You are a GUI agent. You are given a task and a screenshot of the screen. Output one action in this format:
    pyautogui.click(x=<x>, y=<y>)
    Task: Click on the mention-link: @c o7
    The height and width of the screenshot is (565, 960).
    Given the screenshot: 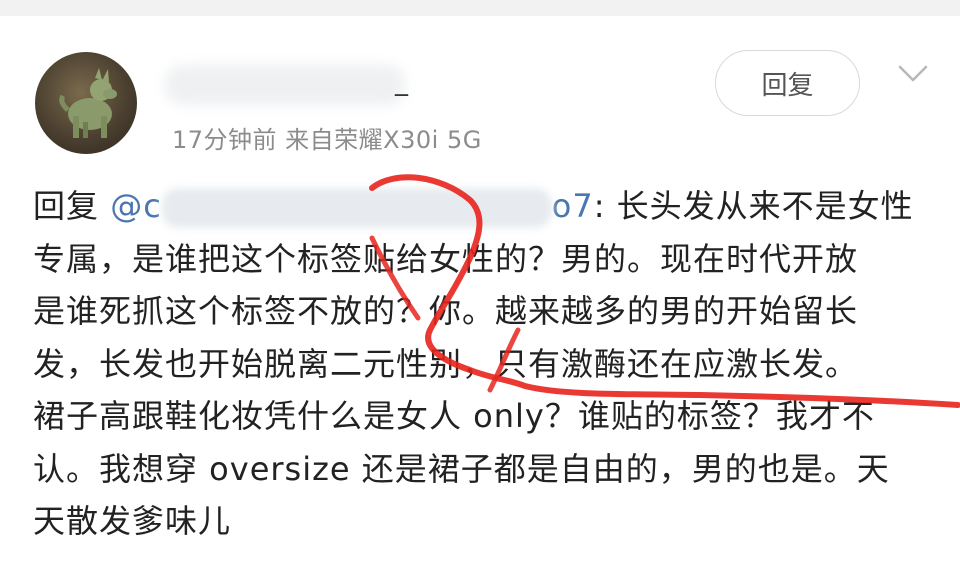 What is the action you would take?
    pyautogui.click(x=352, y=207)
    